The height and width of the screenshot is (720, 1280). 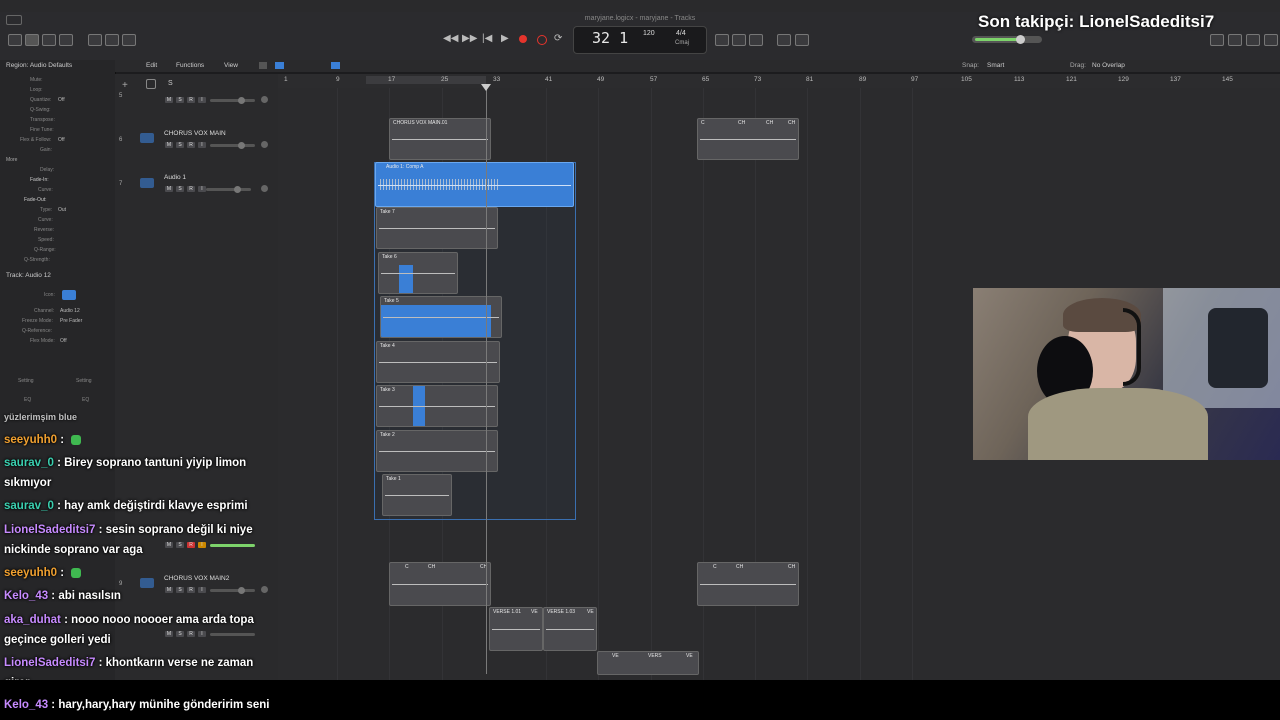 I want to click on functions-menu: Functions, so click(x=190, y=65).